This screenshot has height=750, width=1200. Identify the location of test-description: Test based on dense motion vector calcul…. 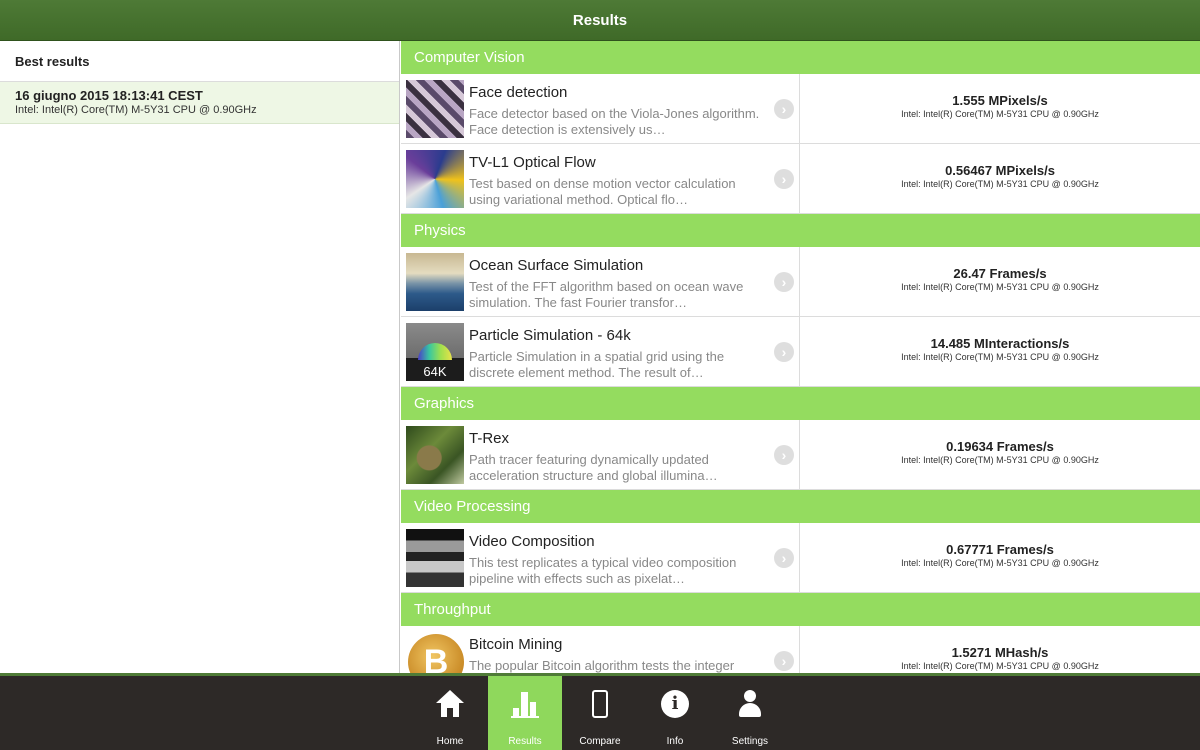
(602, 191).